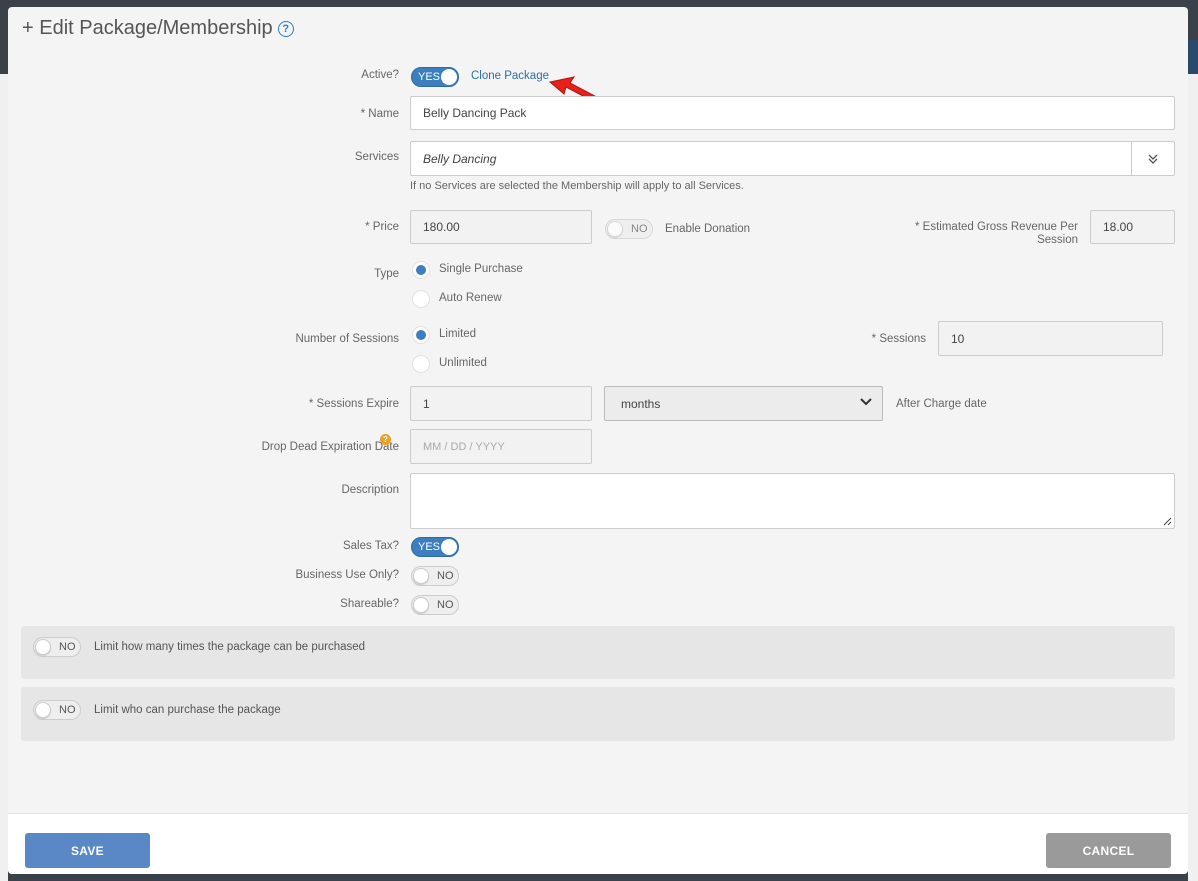  Describe the element at coordinates (370, 546) in the screenshot. I see `sales-tax-label: Sales Tax?` at that location.